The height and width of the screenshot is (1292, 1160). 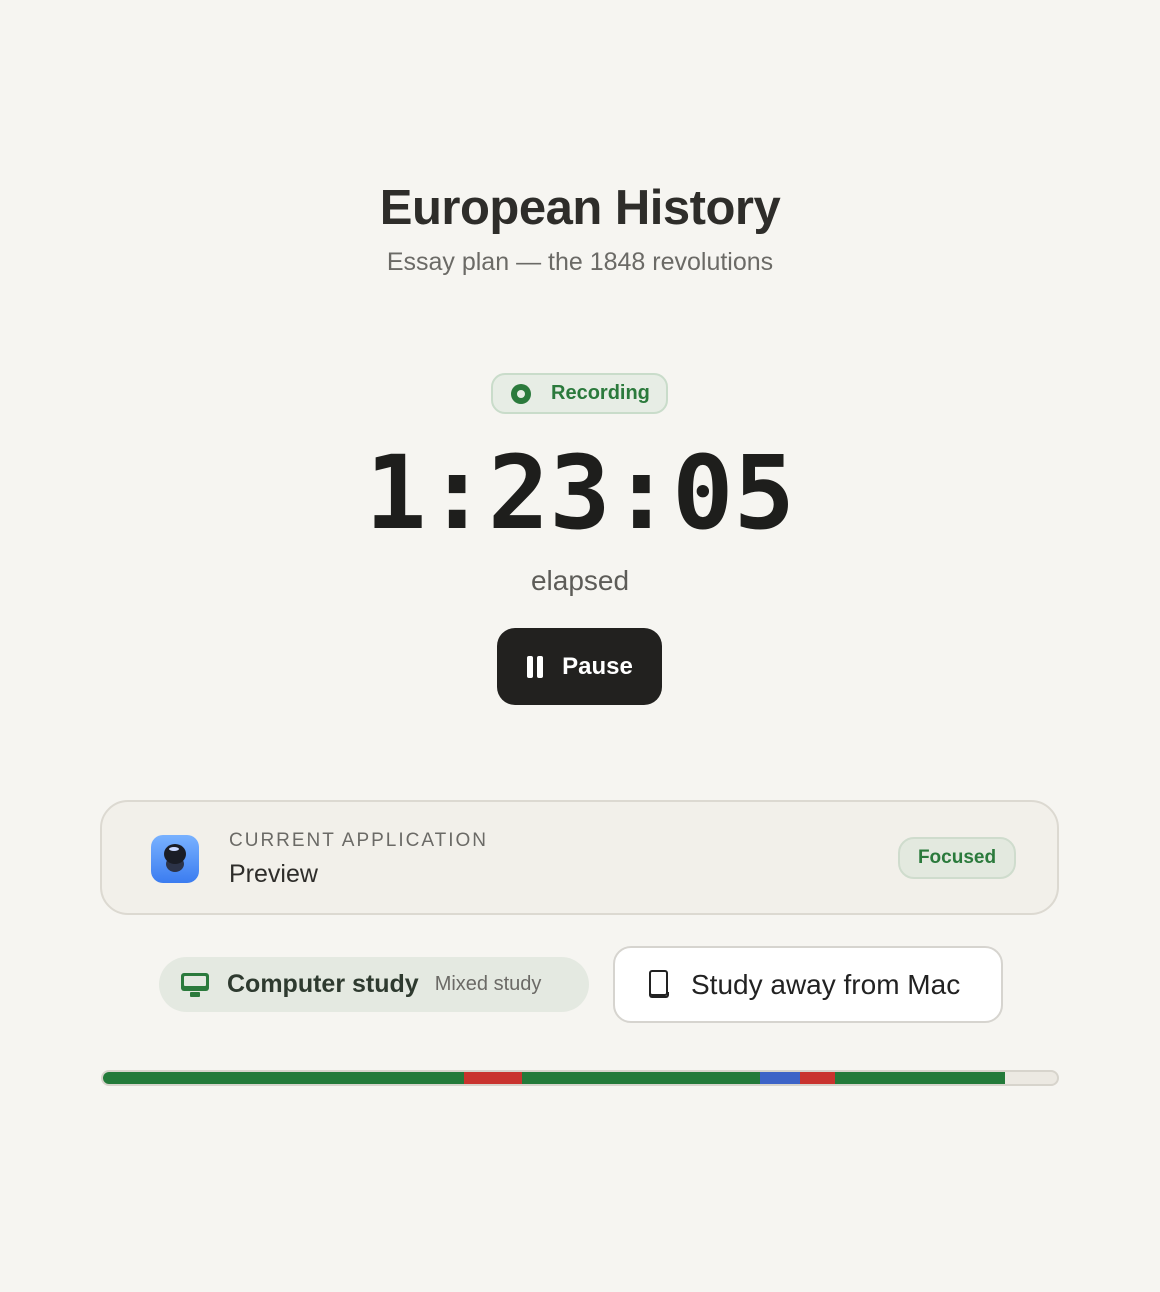 I want to click on record-dot-icon, so click(x=521, y=393).